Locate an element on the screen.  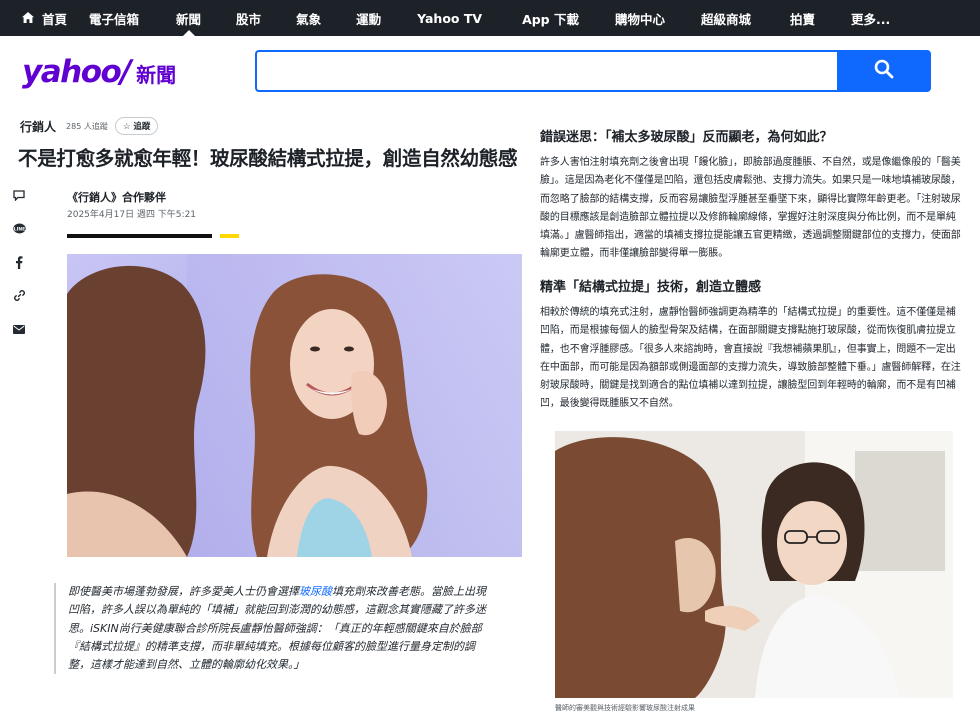
nav-item-label: App 下載 is located at coordinates (550, 19).